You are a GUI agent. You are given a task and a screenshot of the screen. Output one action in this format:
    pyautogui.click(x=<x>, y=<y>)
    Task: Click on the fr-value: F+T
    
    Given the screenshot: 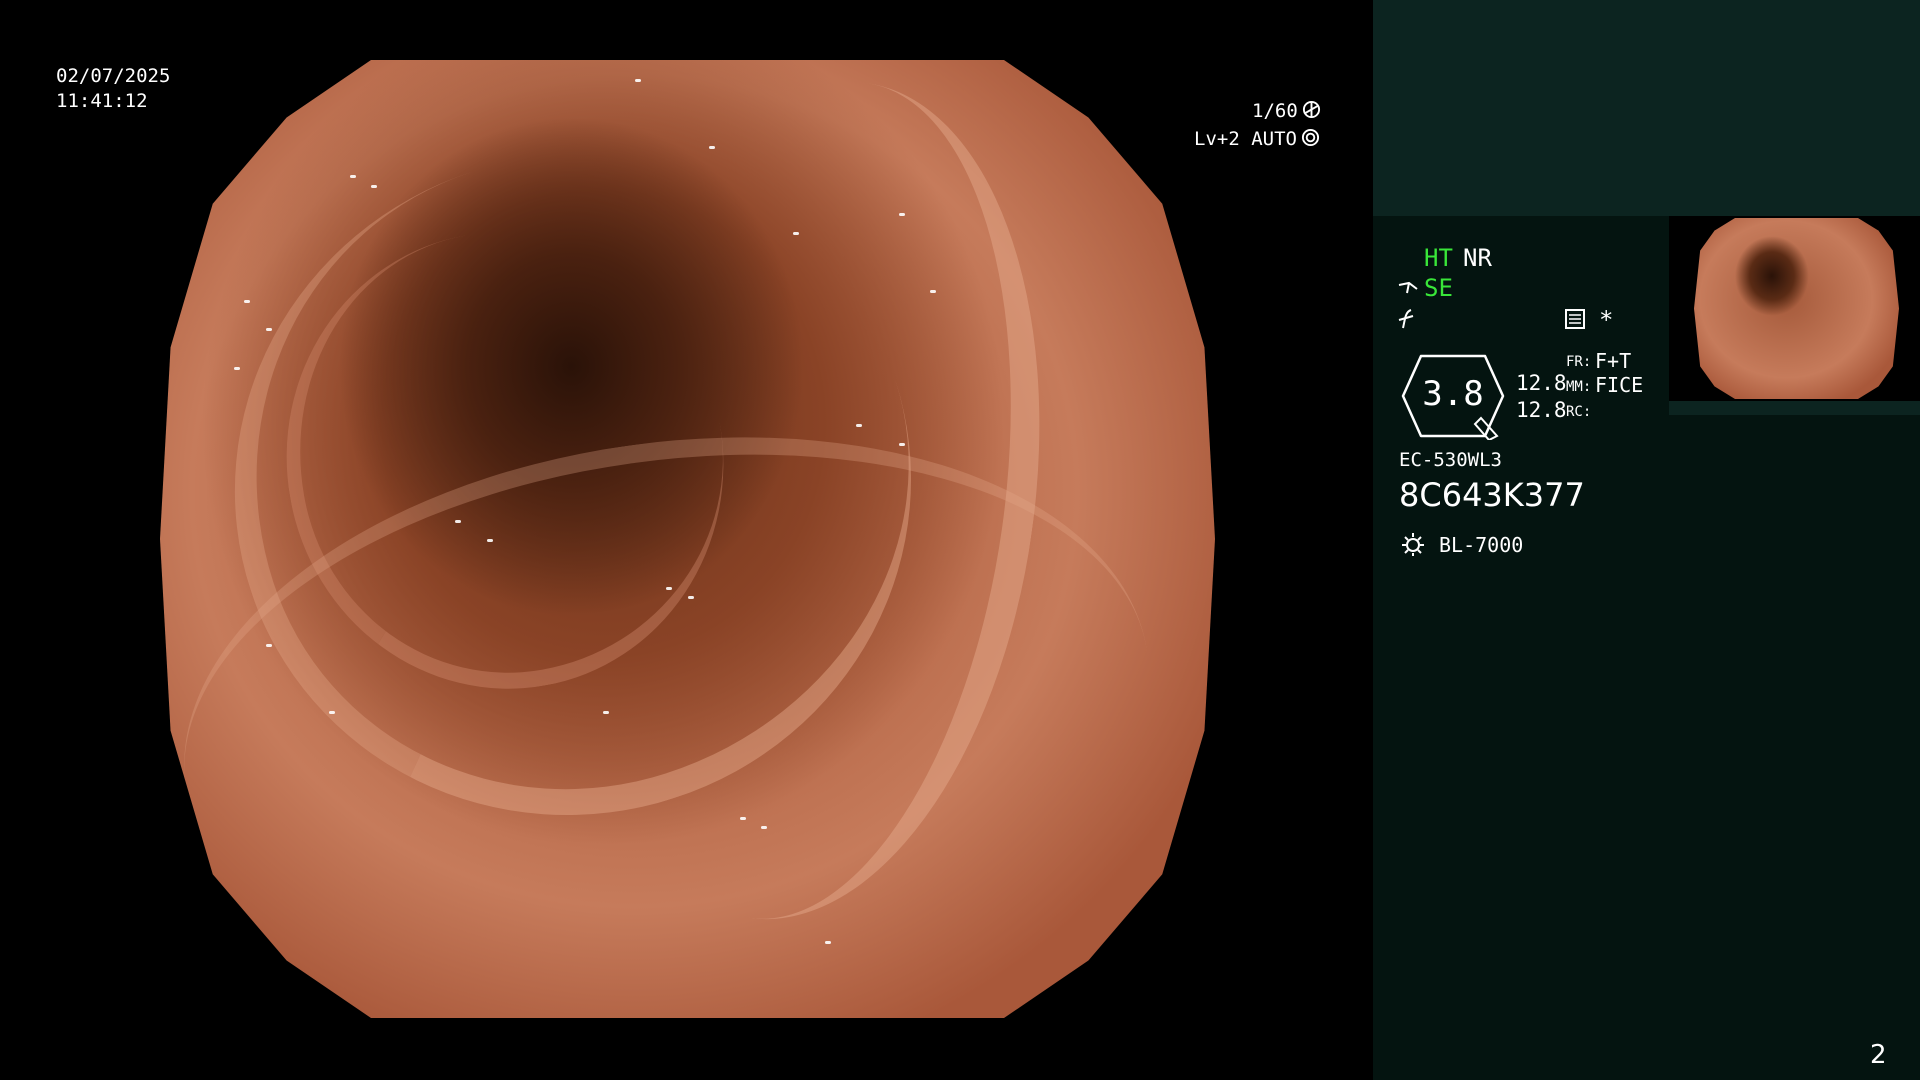 What is the action you would take?
    pyautogui.click(x=1613, y=361)
    